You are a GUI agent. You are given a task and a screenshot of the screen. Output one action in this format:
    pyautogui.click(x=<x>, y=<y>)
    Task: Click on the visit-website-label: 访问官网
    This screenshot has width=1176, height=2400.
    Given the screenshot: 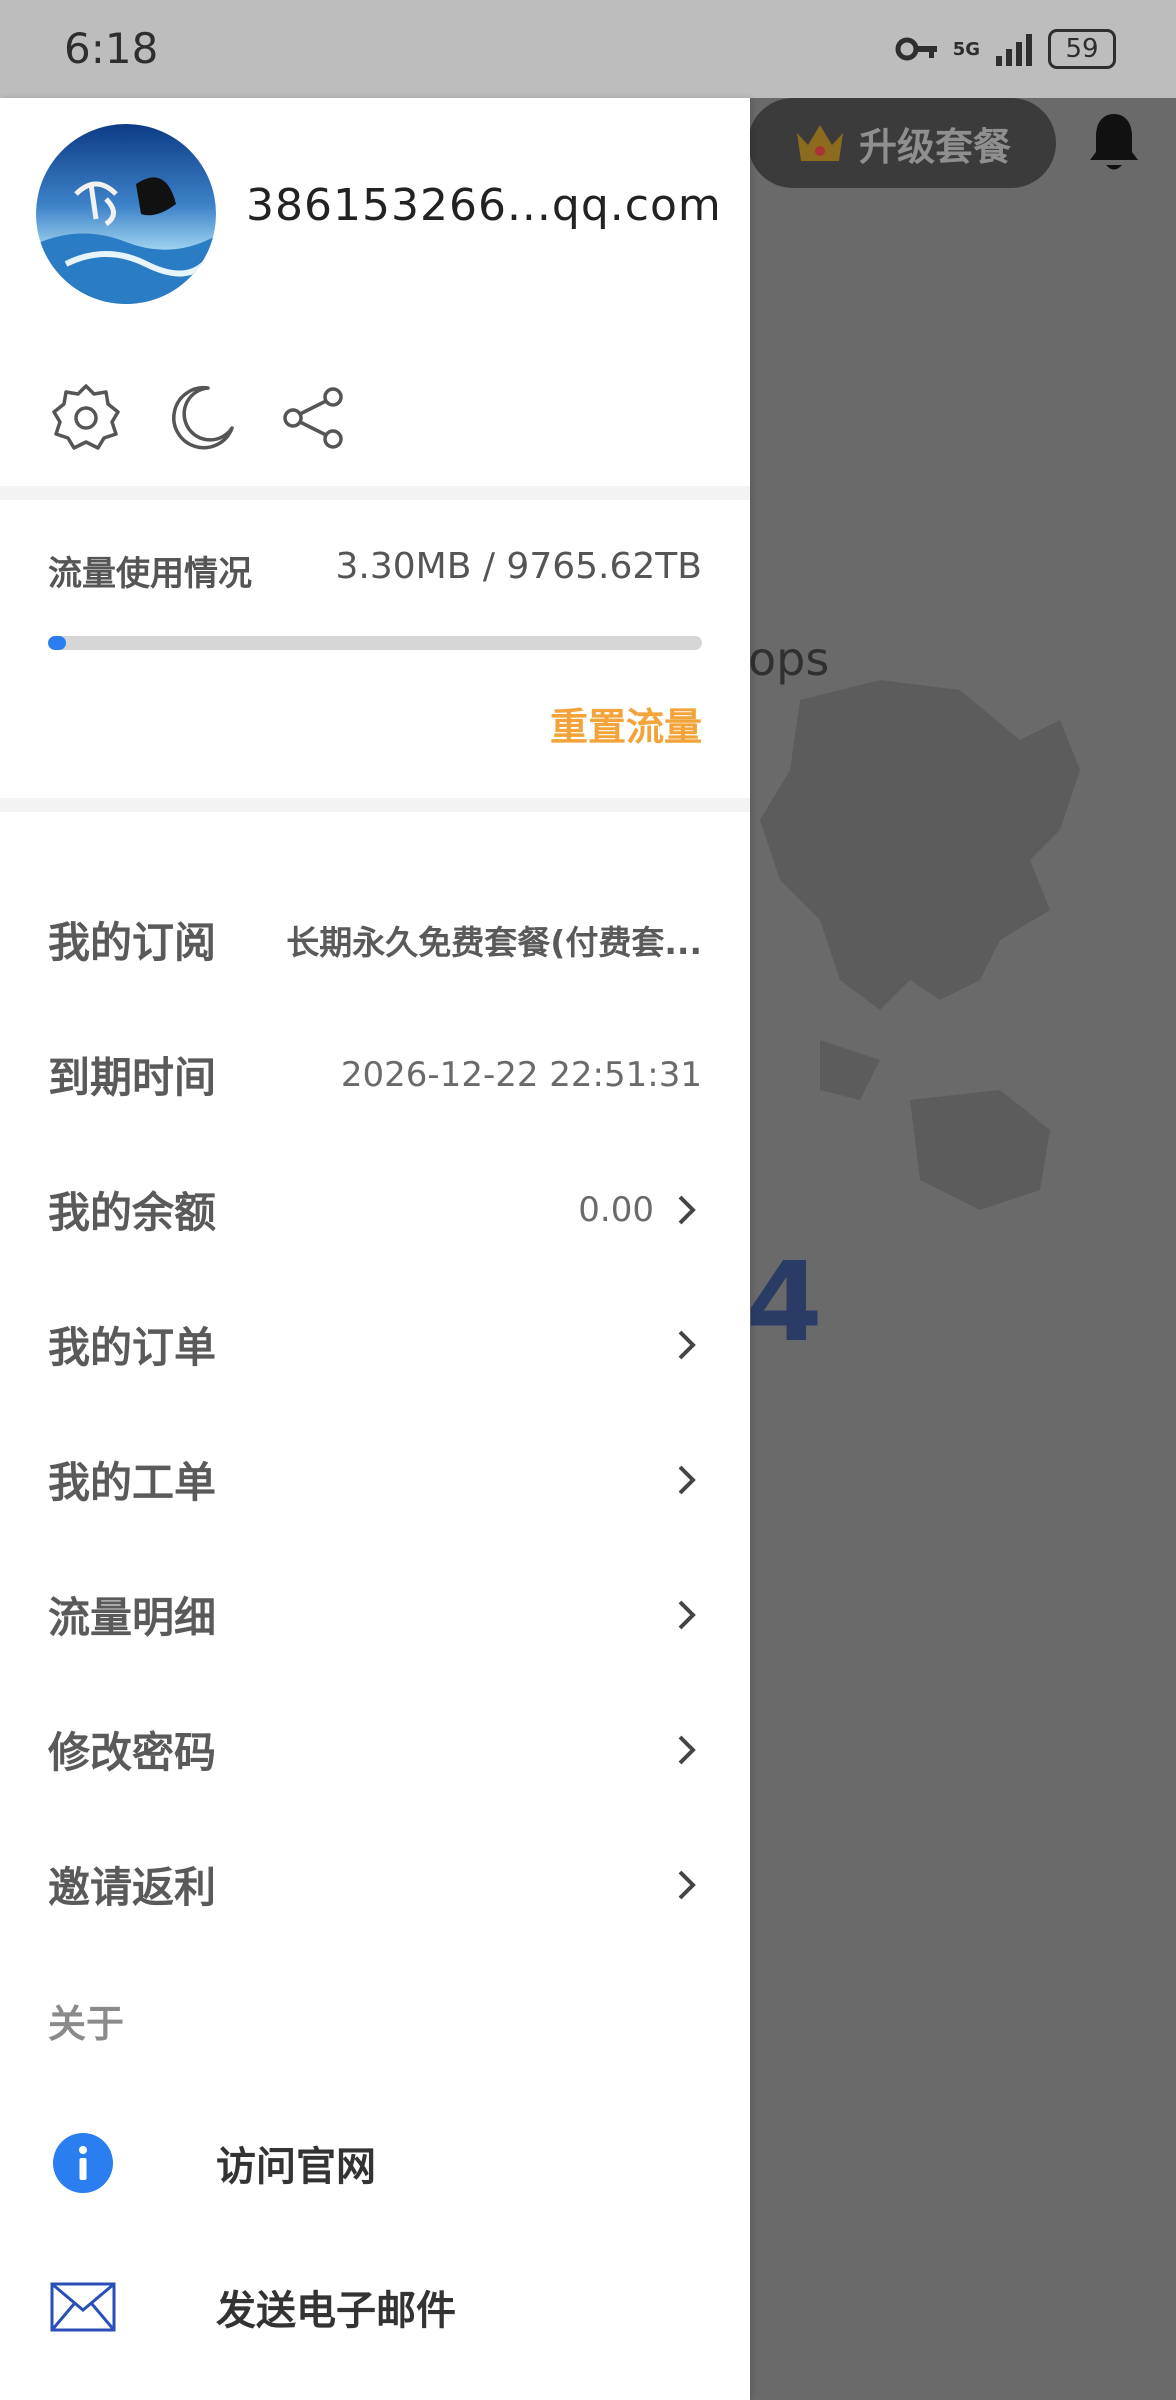 What is the action you would take?
    pyautogui.click(x=296, y=2167)
    